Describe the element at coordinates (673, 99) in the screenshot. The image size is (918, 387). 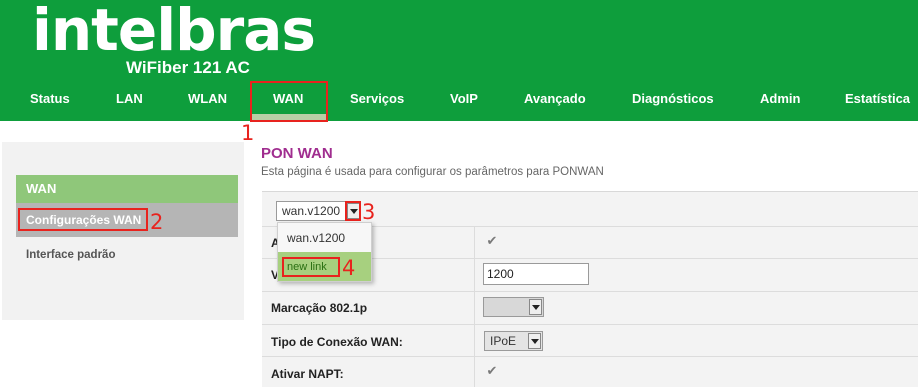
I see `nav-diagnosticos: Diagnósticos` at that location.